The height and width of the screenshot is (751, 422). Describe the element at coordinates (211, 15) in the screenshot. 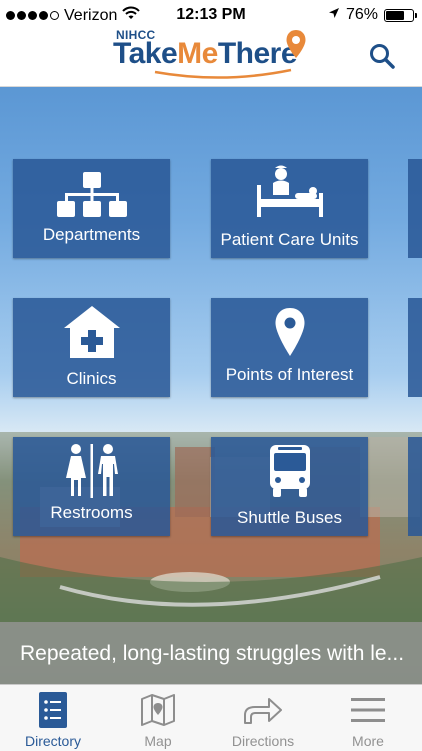

I see `status-bar: Verizon 12:13 PM 76%` at that location.